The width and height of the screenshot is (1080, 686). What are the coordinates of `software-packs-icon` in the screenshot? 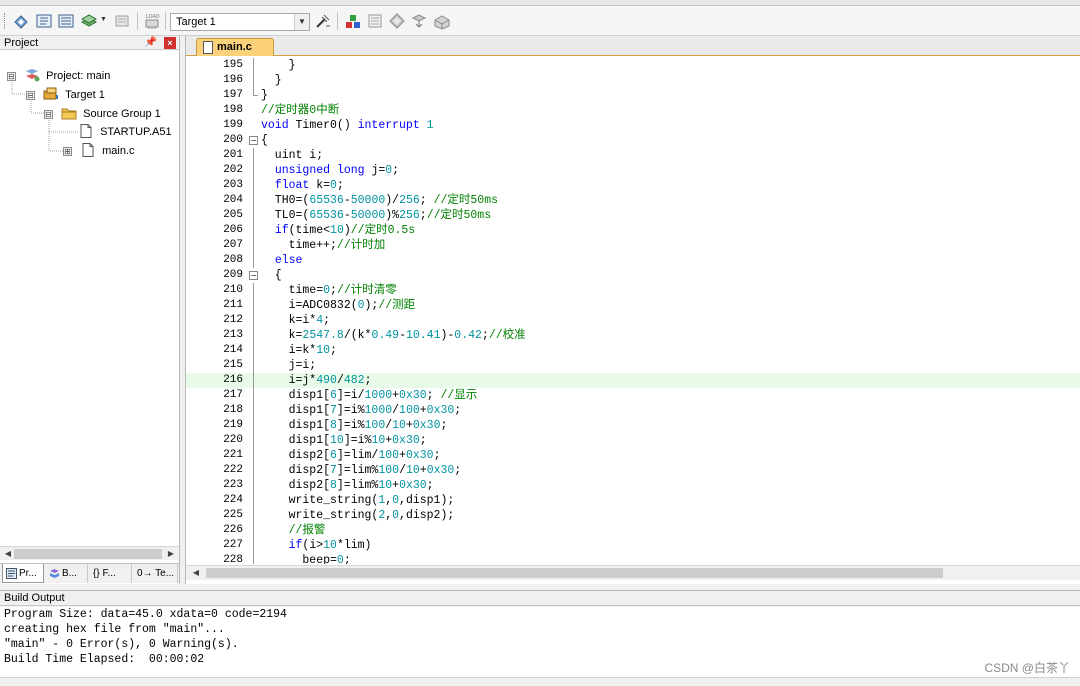 It's located at (442, 21).